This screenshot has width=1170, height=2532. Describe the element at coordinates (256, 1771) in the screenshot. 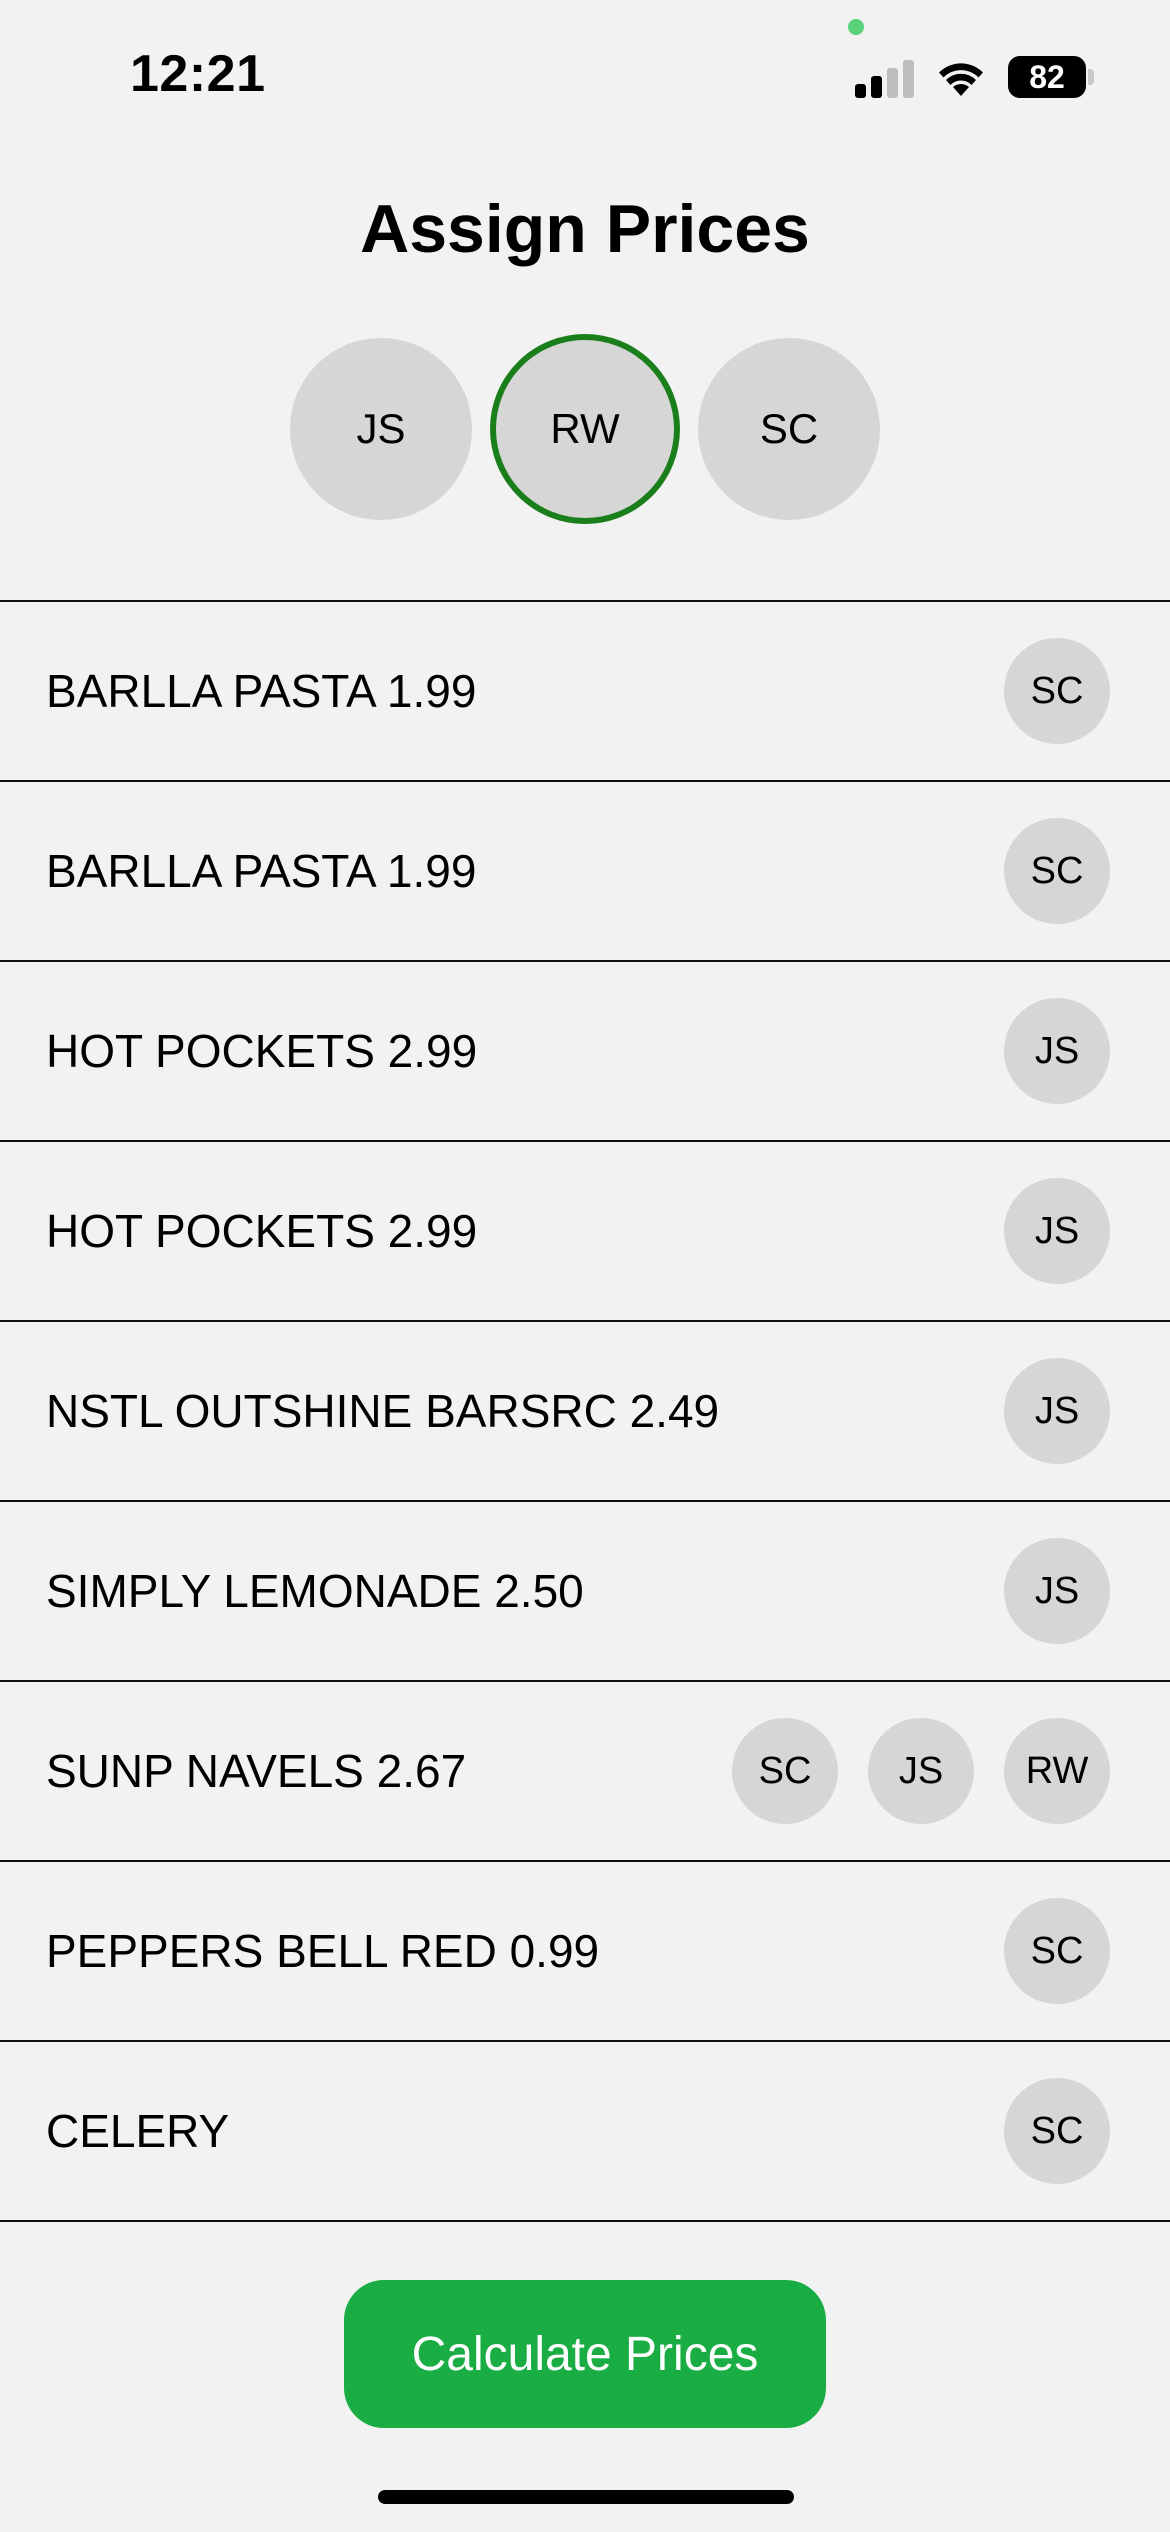

I see `item-label: SUNP NAVELS 2.67` at that location.